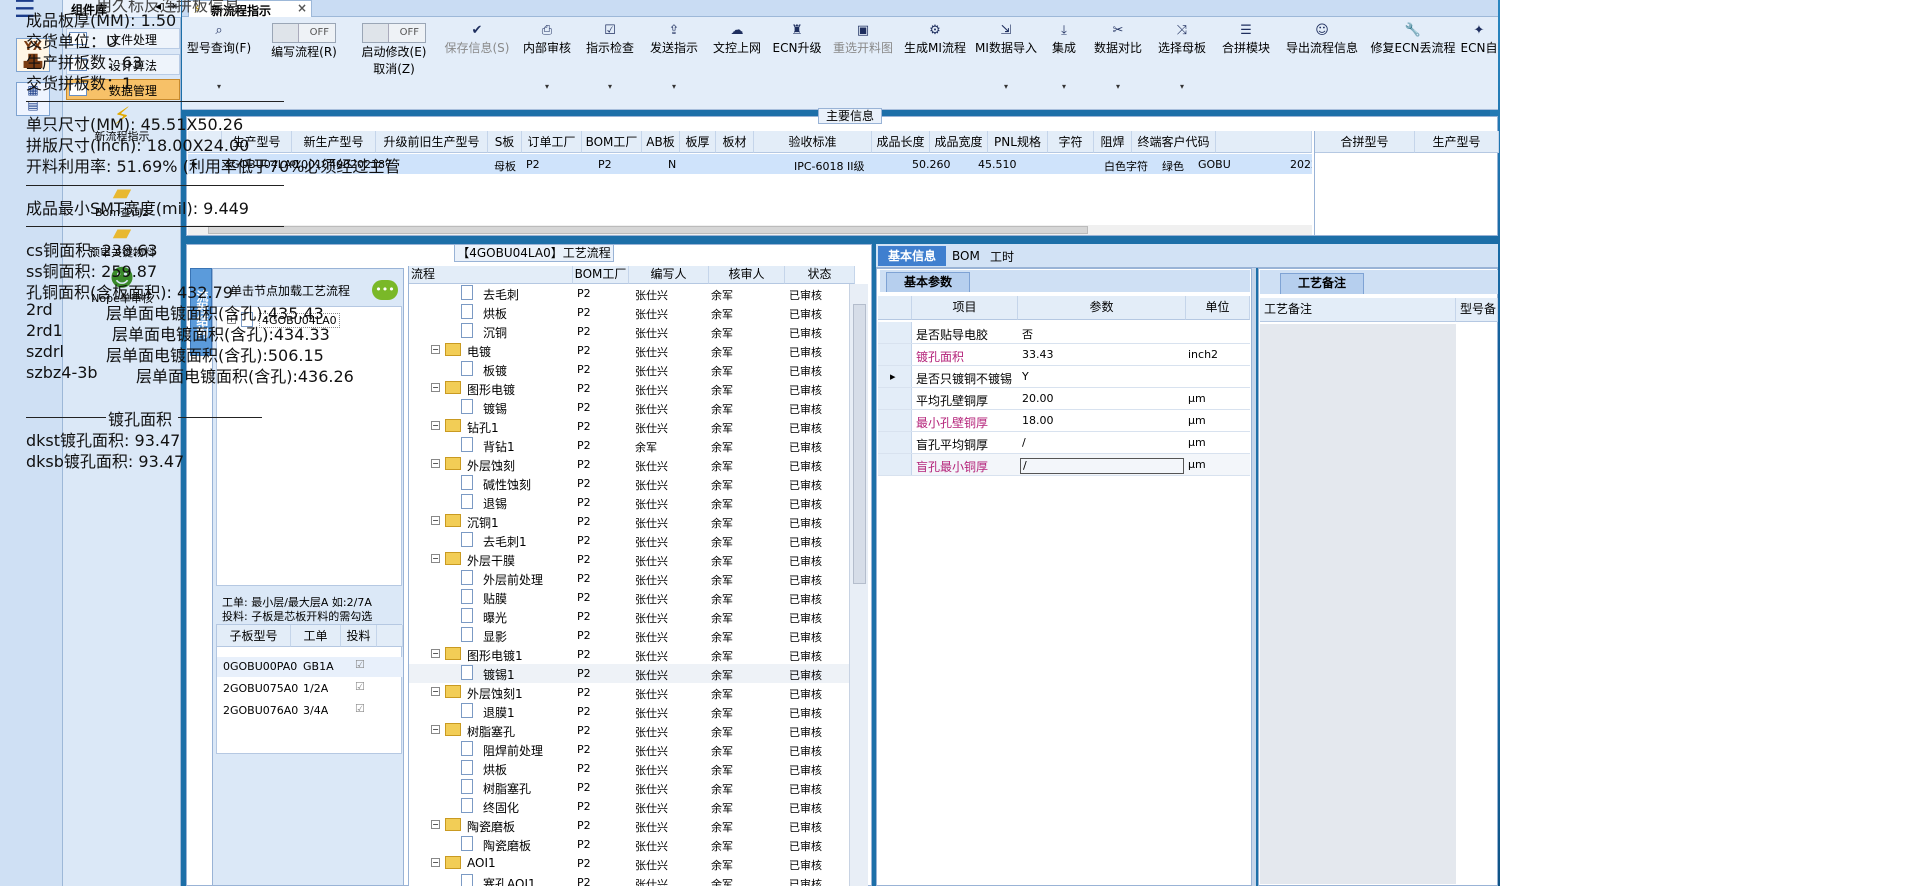  I want to click on param-row: 平均孔壁铜厚 20.00 μm, so click(1064, 399).